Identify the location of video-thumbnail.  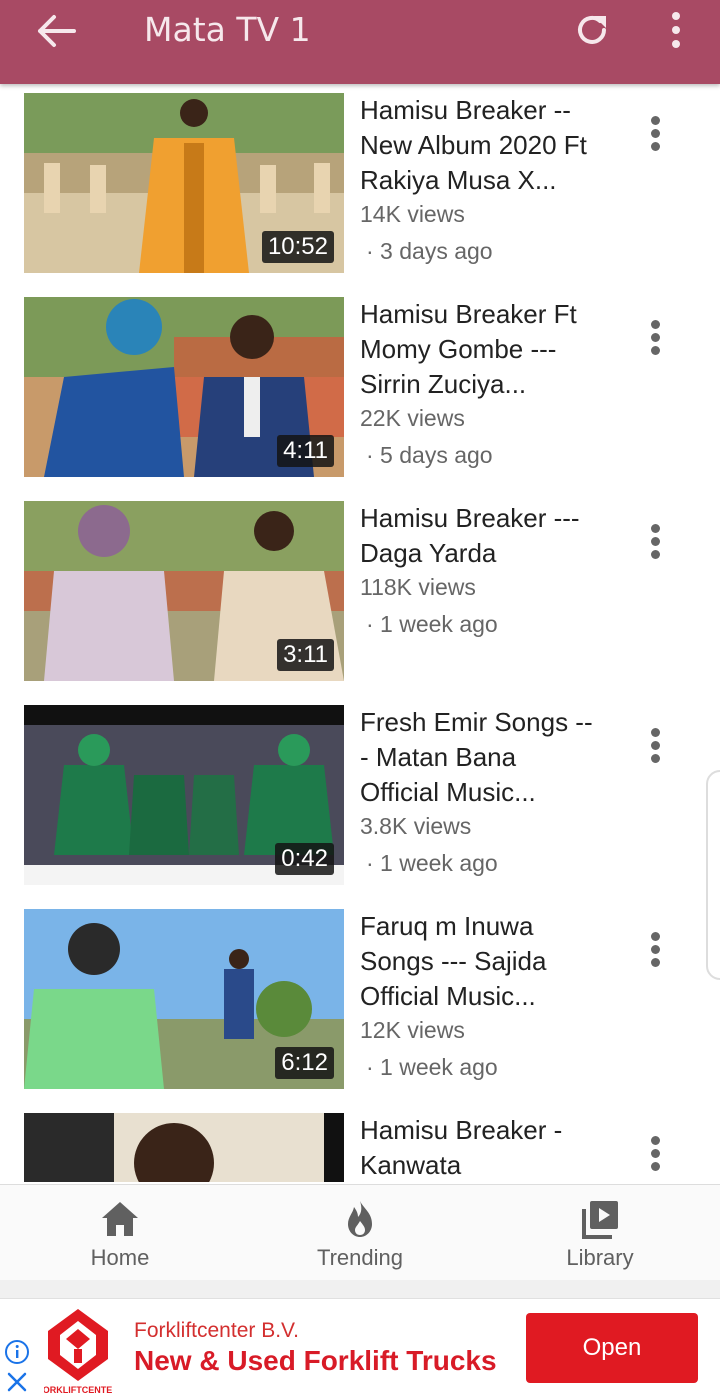
(184, 1147).